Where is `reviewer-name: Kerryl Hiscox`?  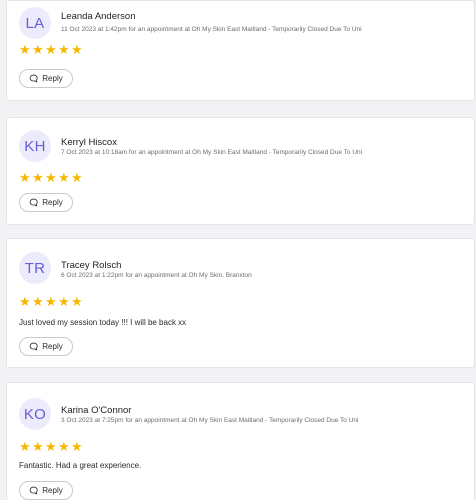 reviewer-name: Kerryl Hiscox is located at coordinates (89, 142).